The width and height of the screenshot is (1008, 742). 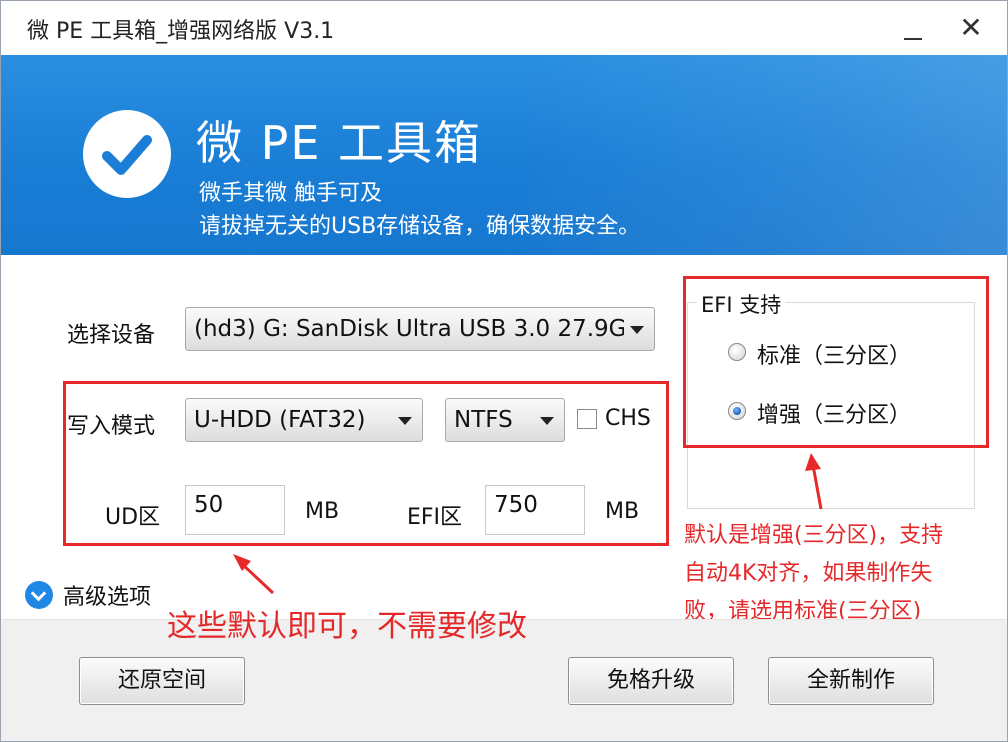 What do you see at coordinates (651, 681) in the screenshot?
I see `upgrade-button: 免格升级` at bounding box center [651, 681].